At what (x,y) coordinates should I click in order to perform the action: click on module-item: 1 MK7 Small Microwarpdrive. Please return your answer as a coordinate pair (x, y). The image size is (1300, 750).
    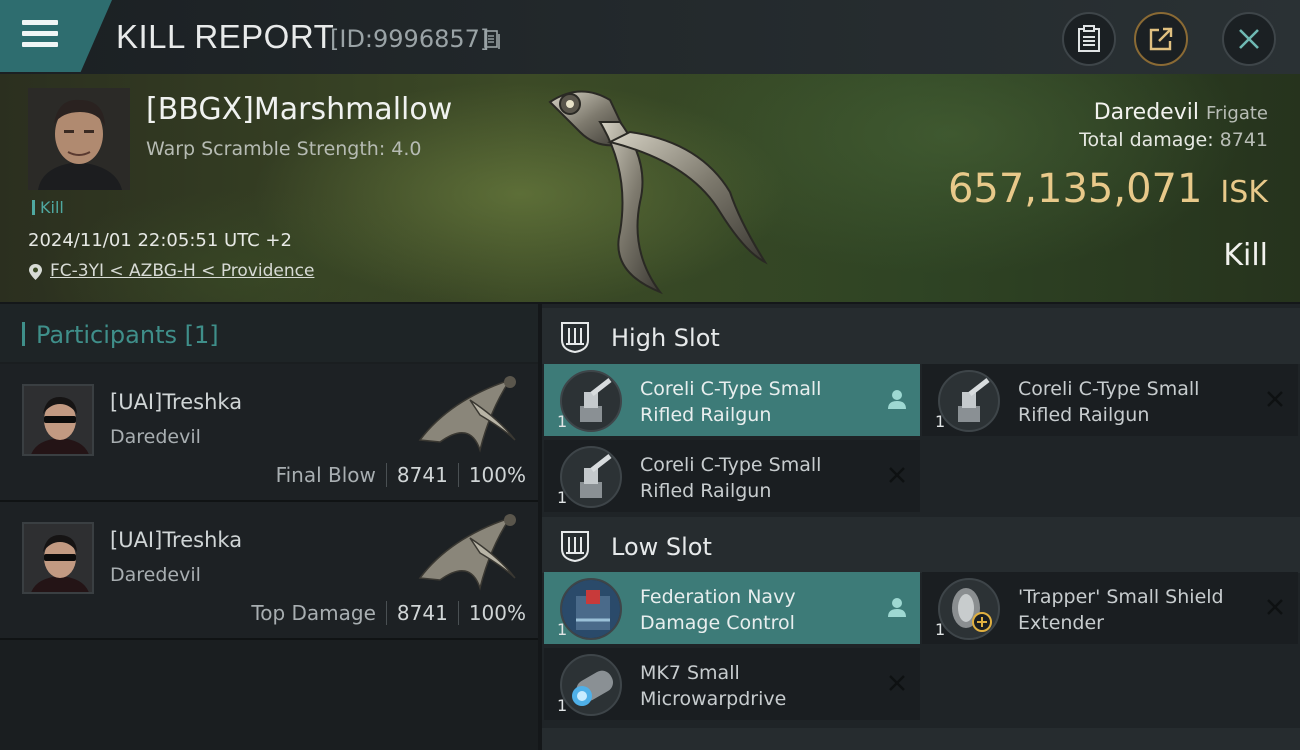
    Looking at the image, I should click on (732, 684).